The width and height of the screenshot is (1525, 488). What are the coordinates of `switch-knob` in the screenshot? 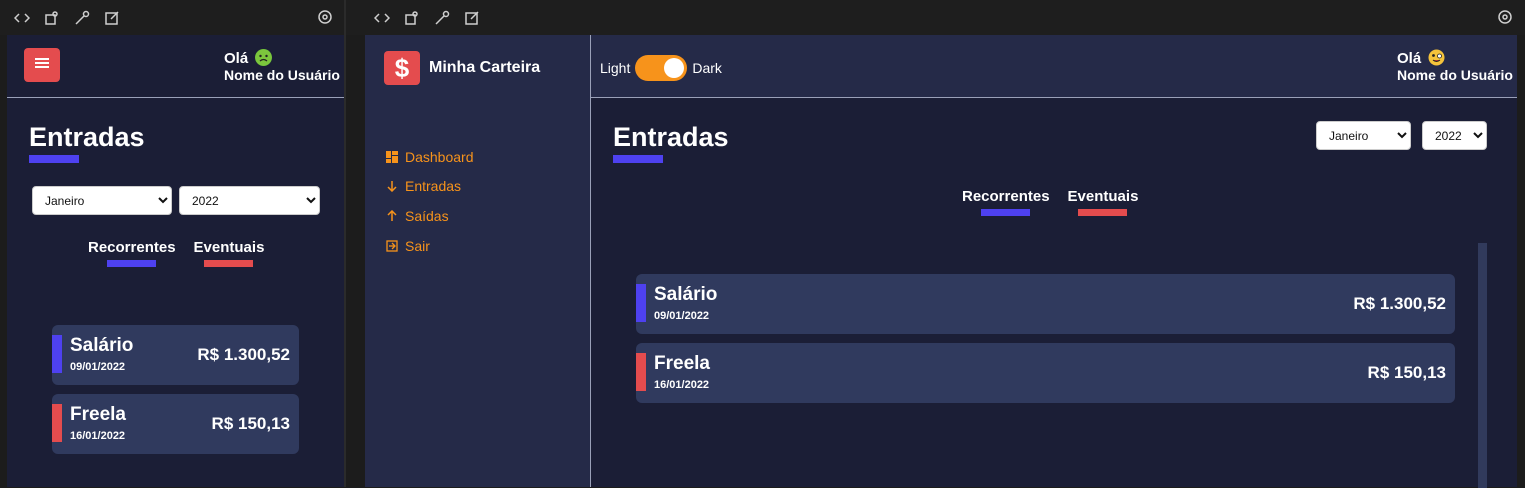 It's located at (674, 68).